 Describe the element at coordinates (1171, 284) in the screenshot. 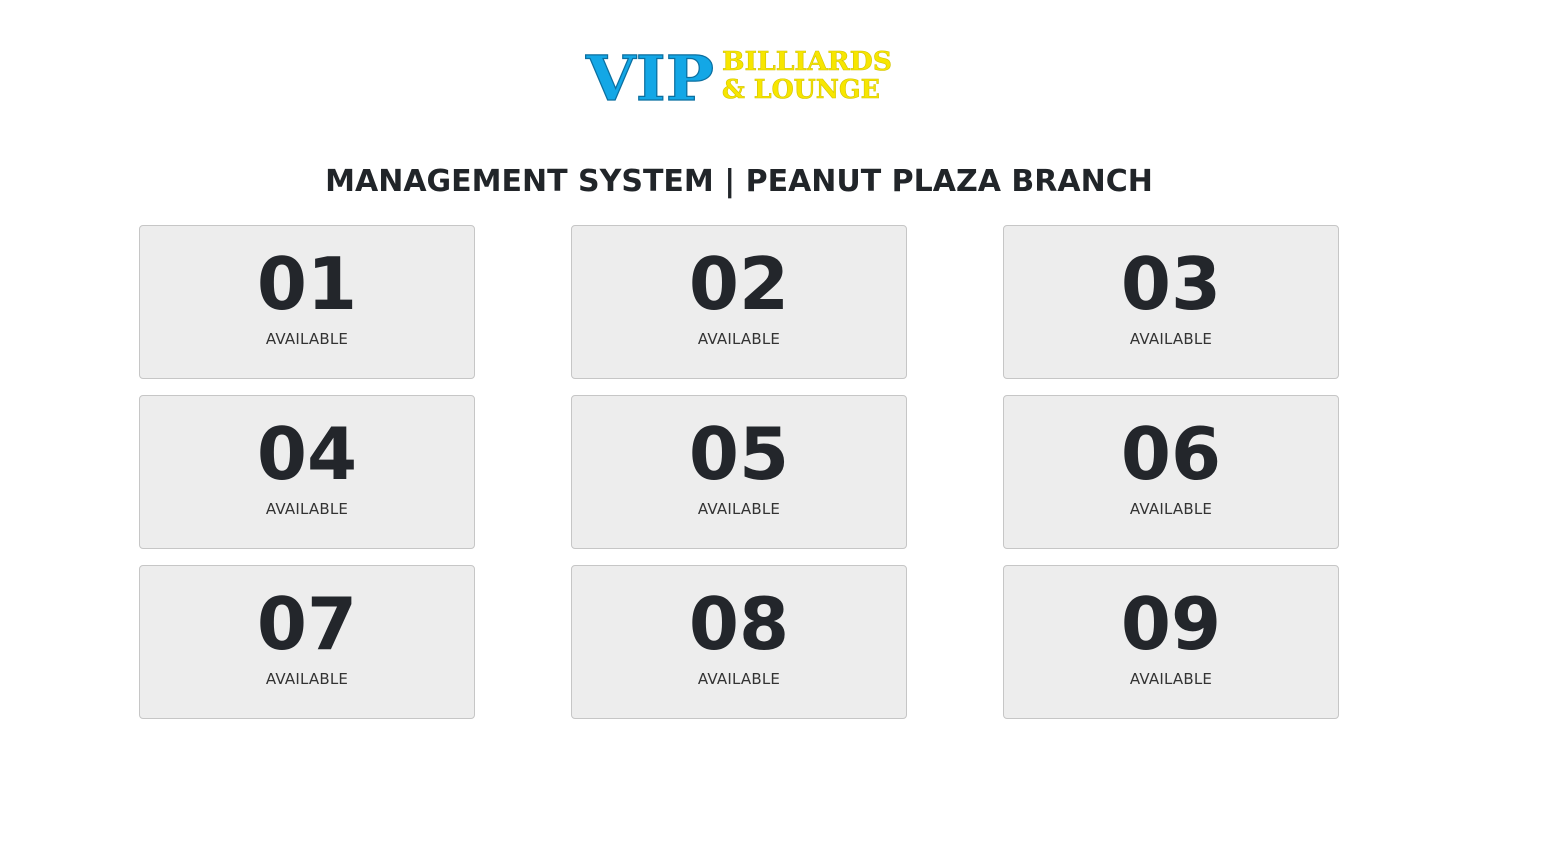

I see `table-number: 03` at that location.